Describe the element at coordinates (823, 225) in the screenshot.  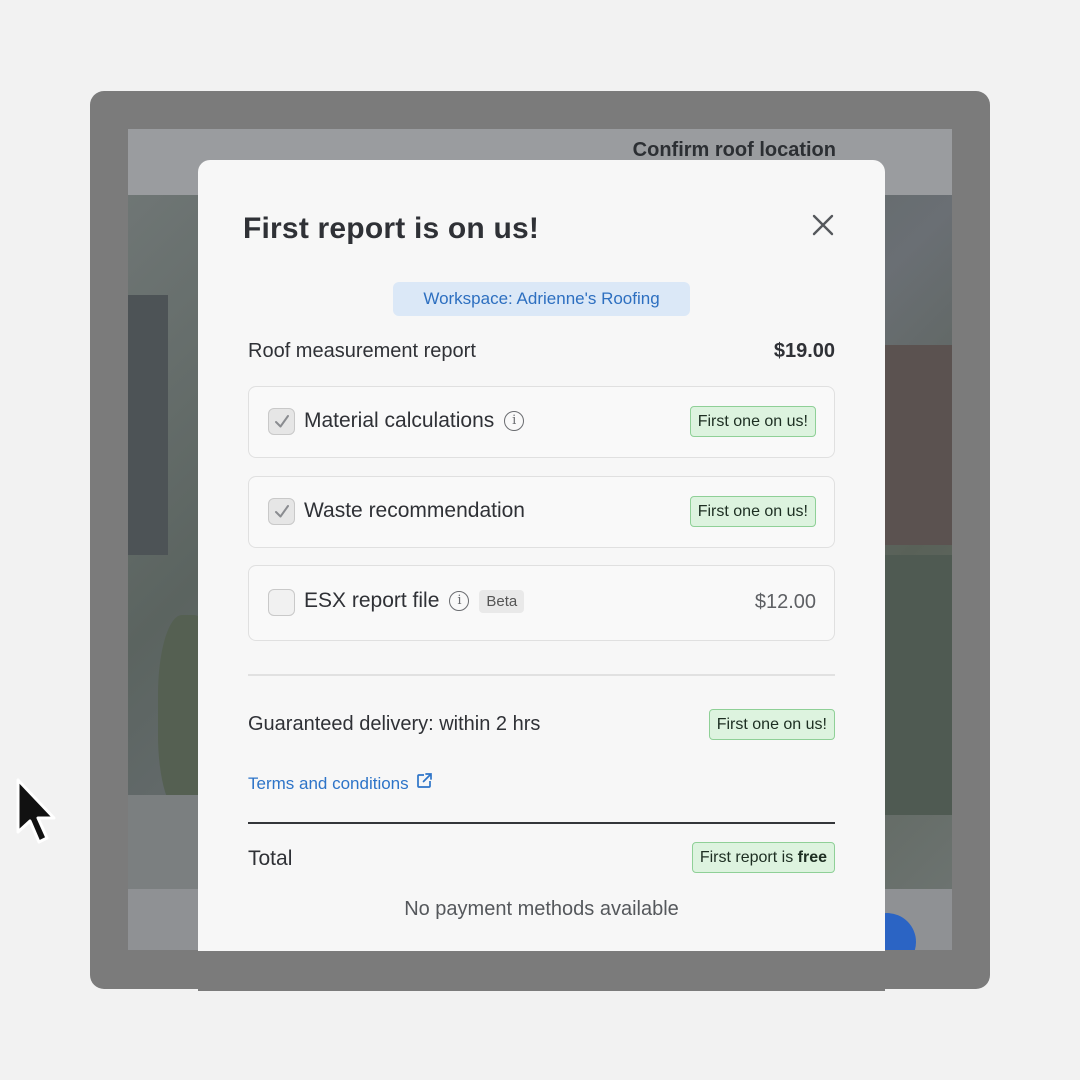
I see `close-icon` at that location.